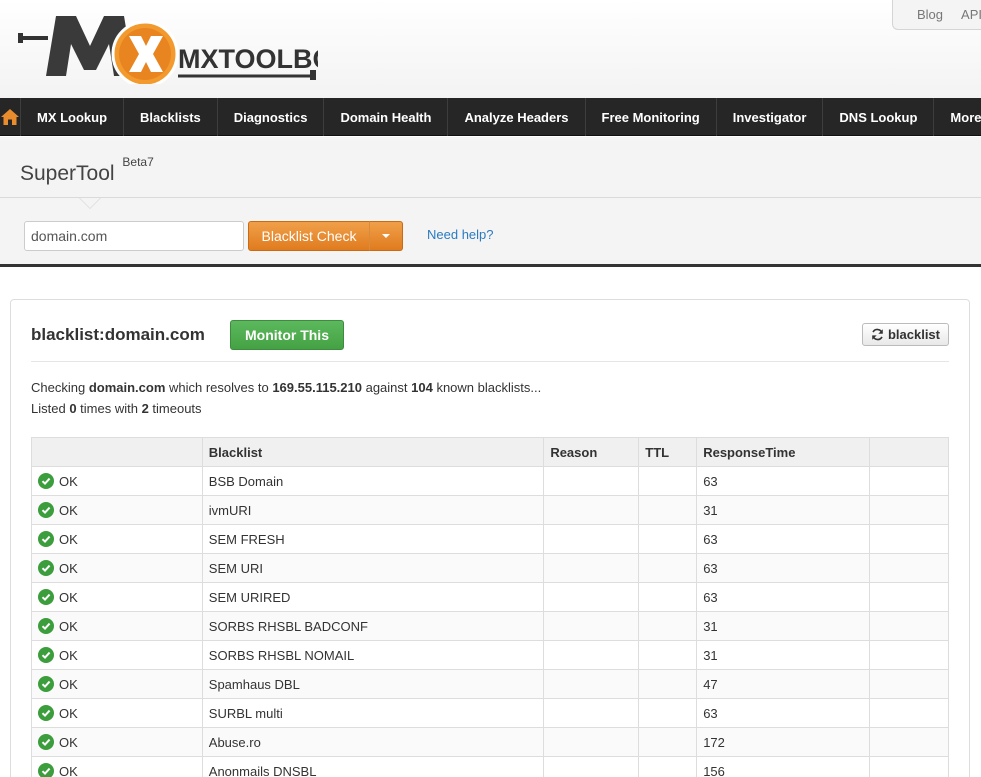 The image size is (981, 777). I want to click on summary-ip: 169.55.115.210, so click(317, 387).